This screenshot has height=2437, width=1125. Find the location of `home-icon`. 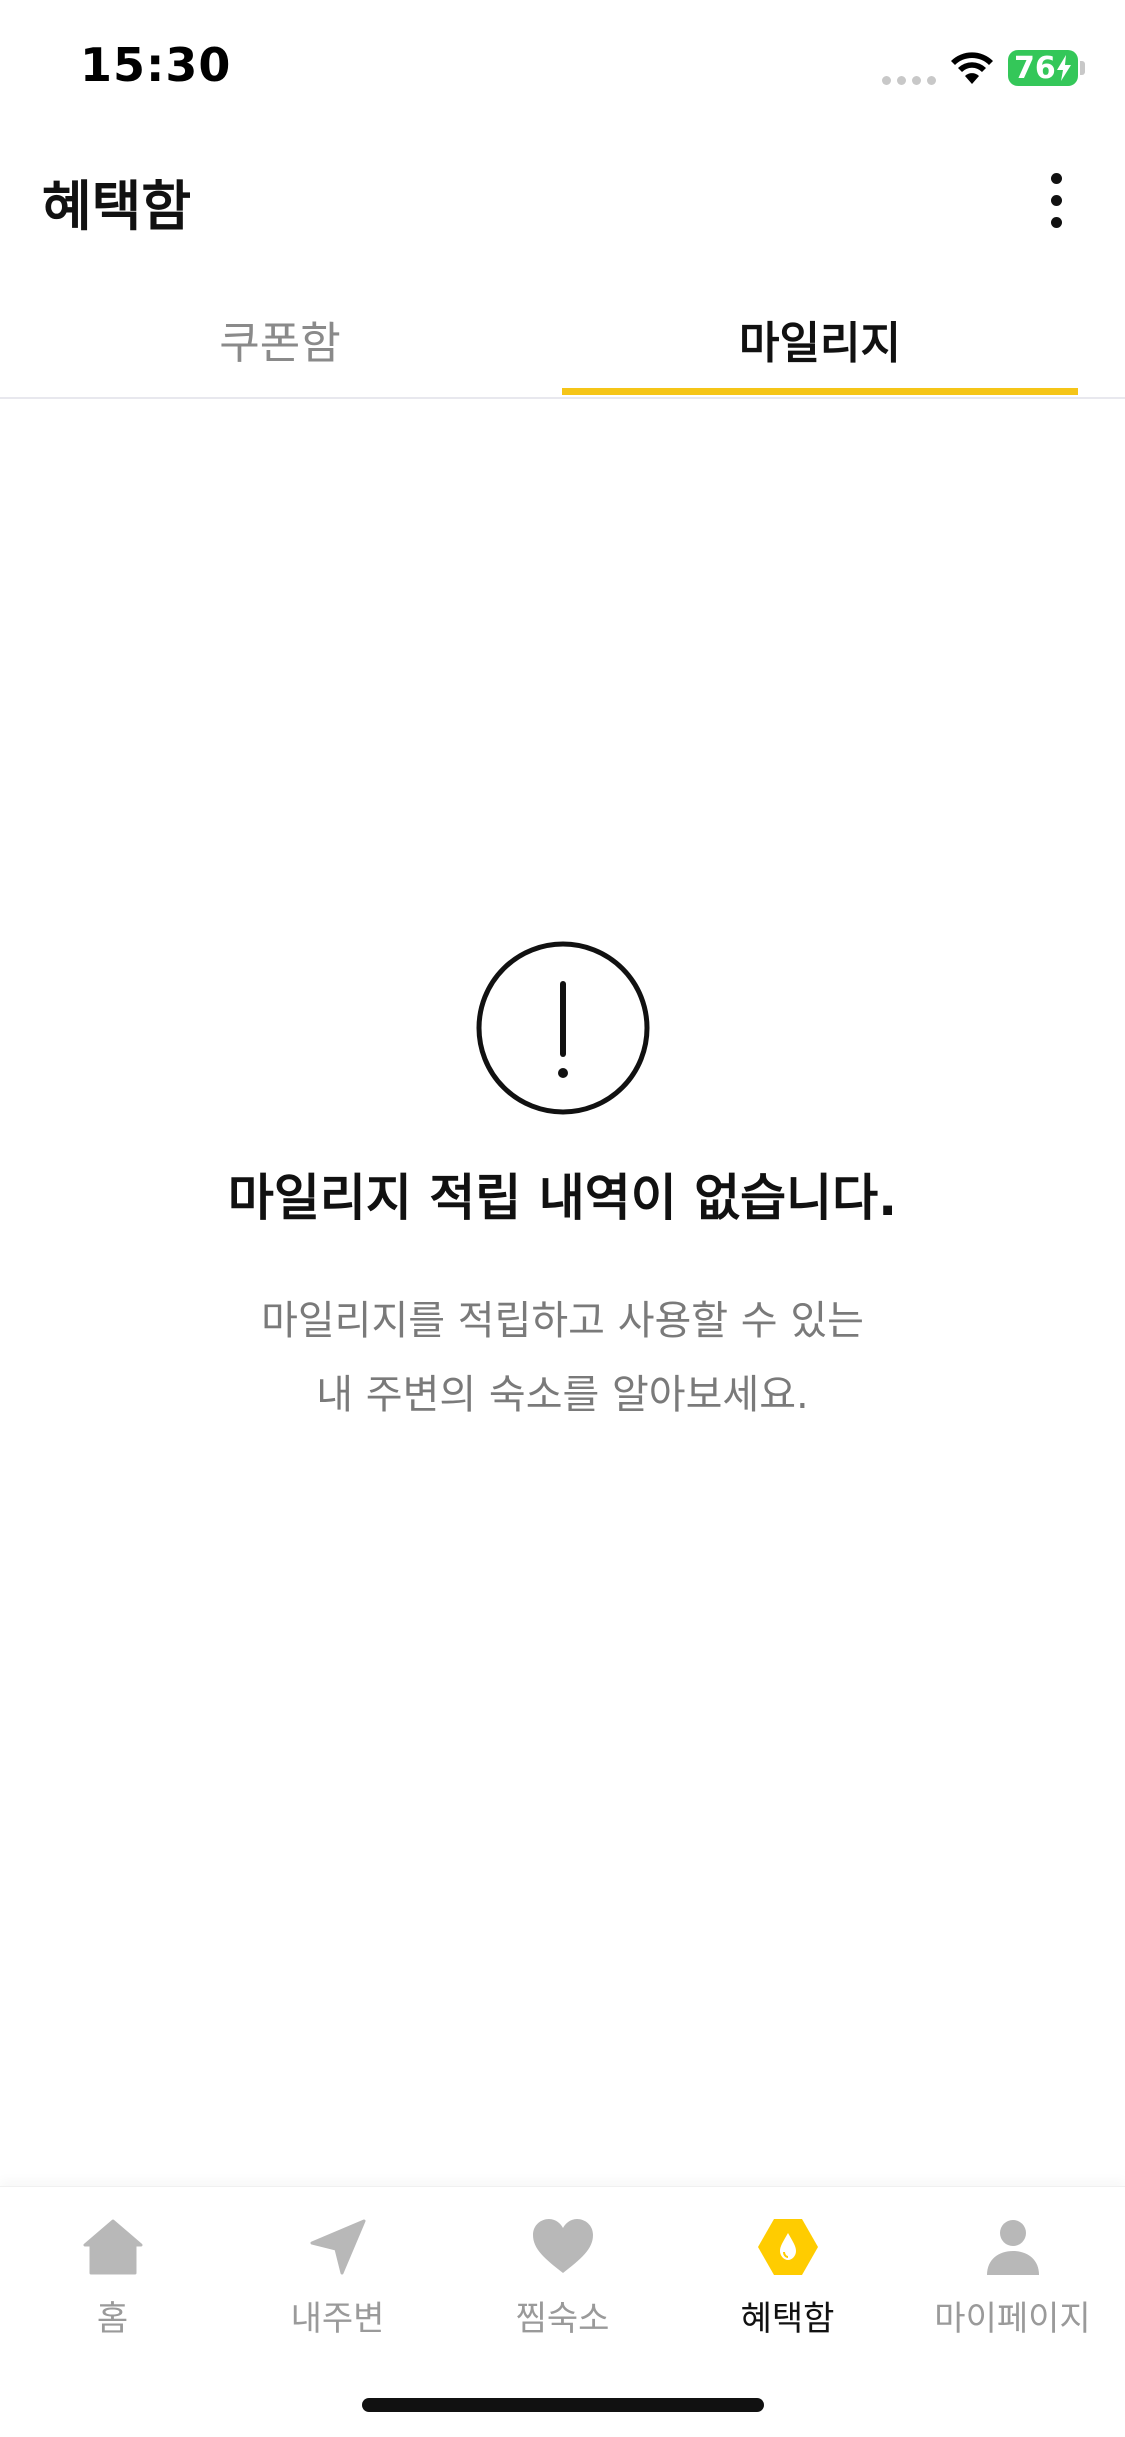

home-icon is located at coordinates (112, 2247).